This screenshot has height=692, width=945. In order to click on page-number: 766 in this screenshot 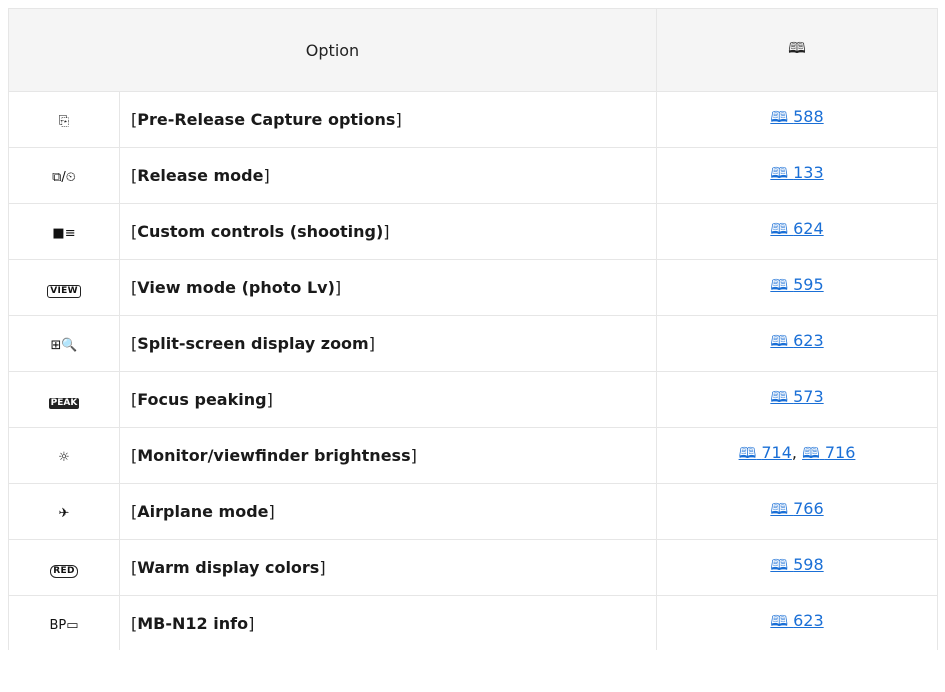, I will do `click(808, 508)`.